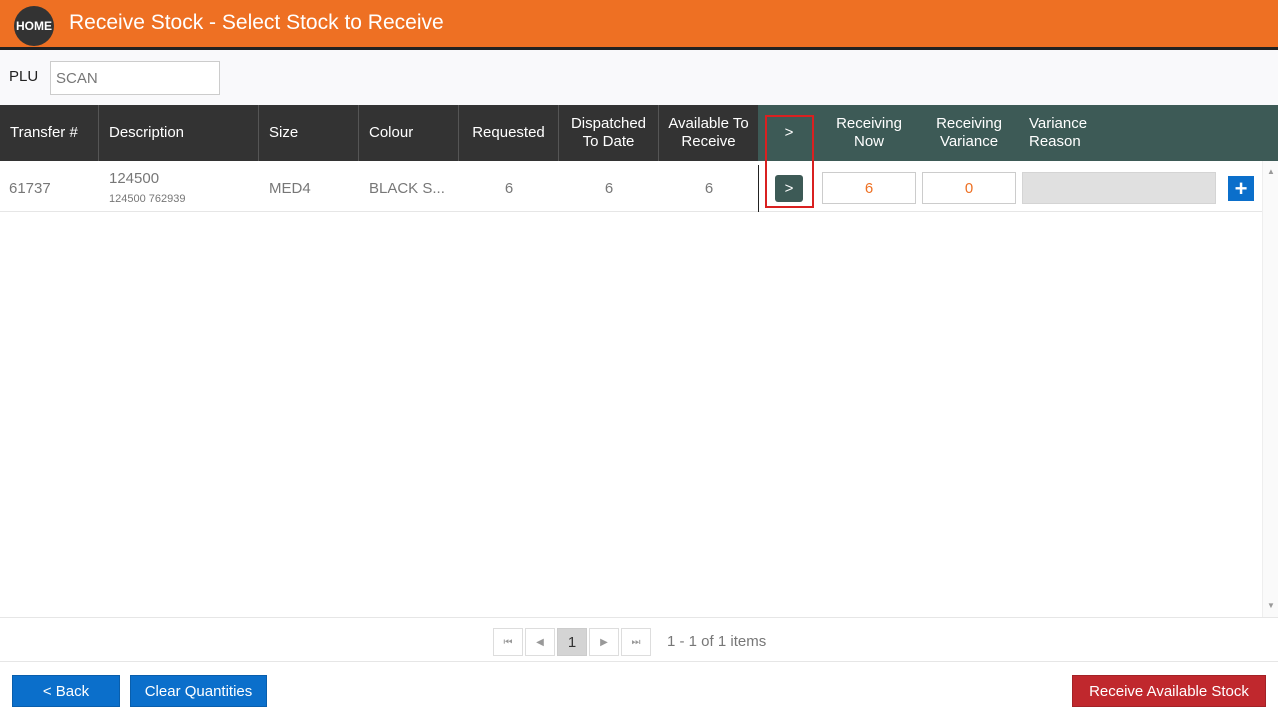 The image size is (1278, 718). Describe the element at coordinates (609, 188) in the screenshot. I see `cell-dispatched: 6` at that location.